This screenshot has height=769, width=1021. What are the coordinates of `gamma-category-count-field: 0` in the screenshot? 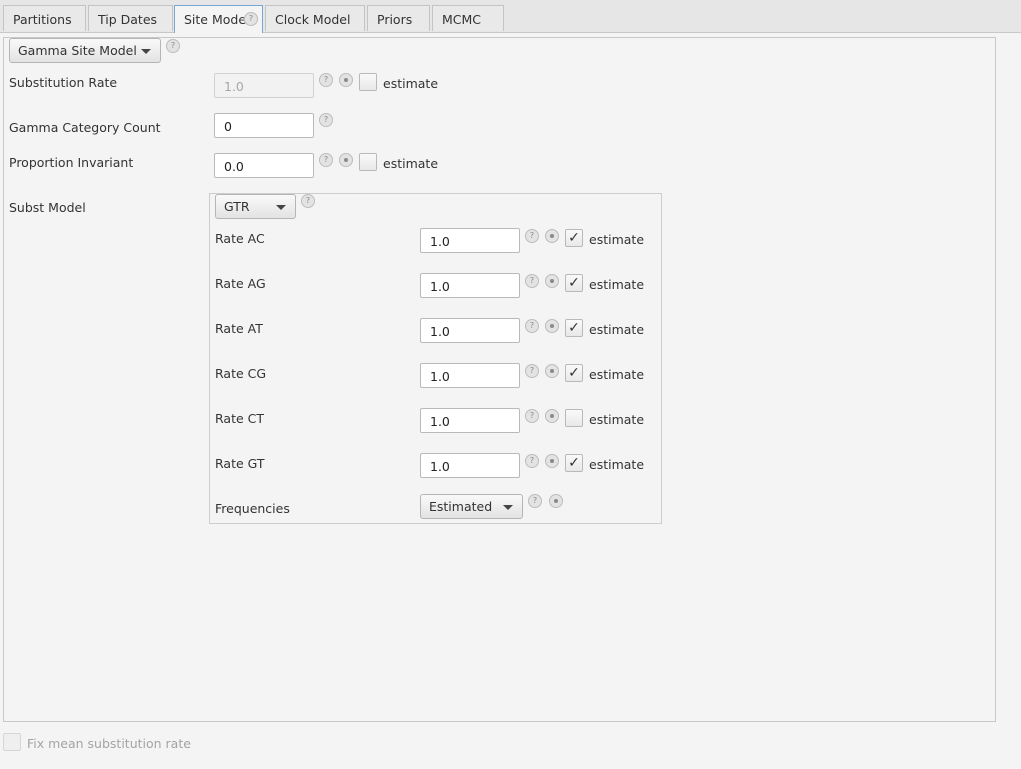 It's located at (264, 125).